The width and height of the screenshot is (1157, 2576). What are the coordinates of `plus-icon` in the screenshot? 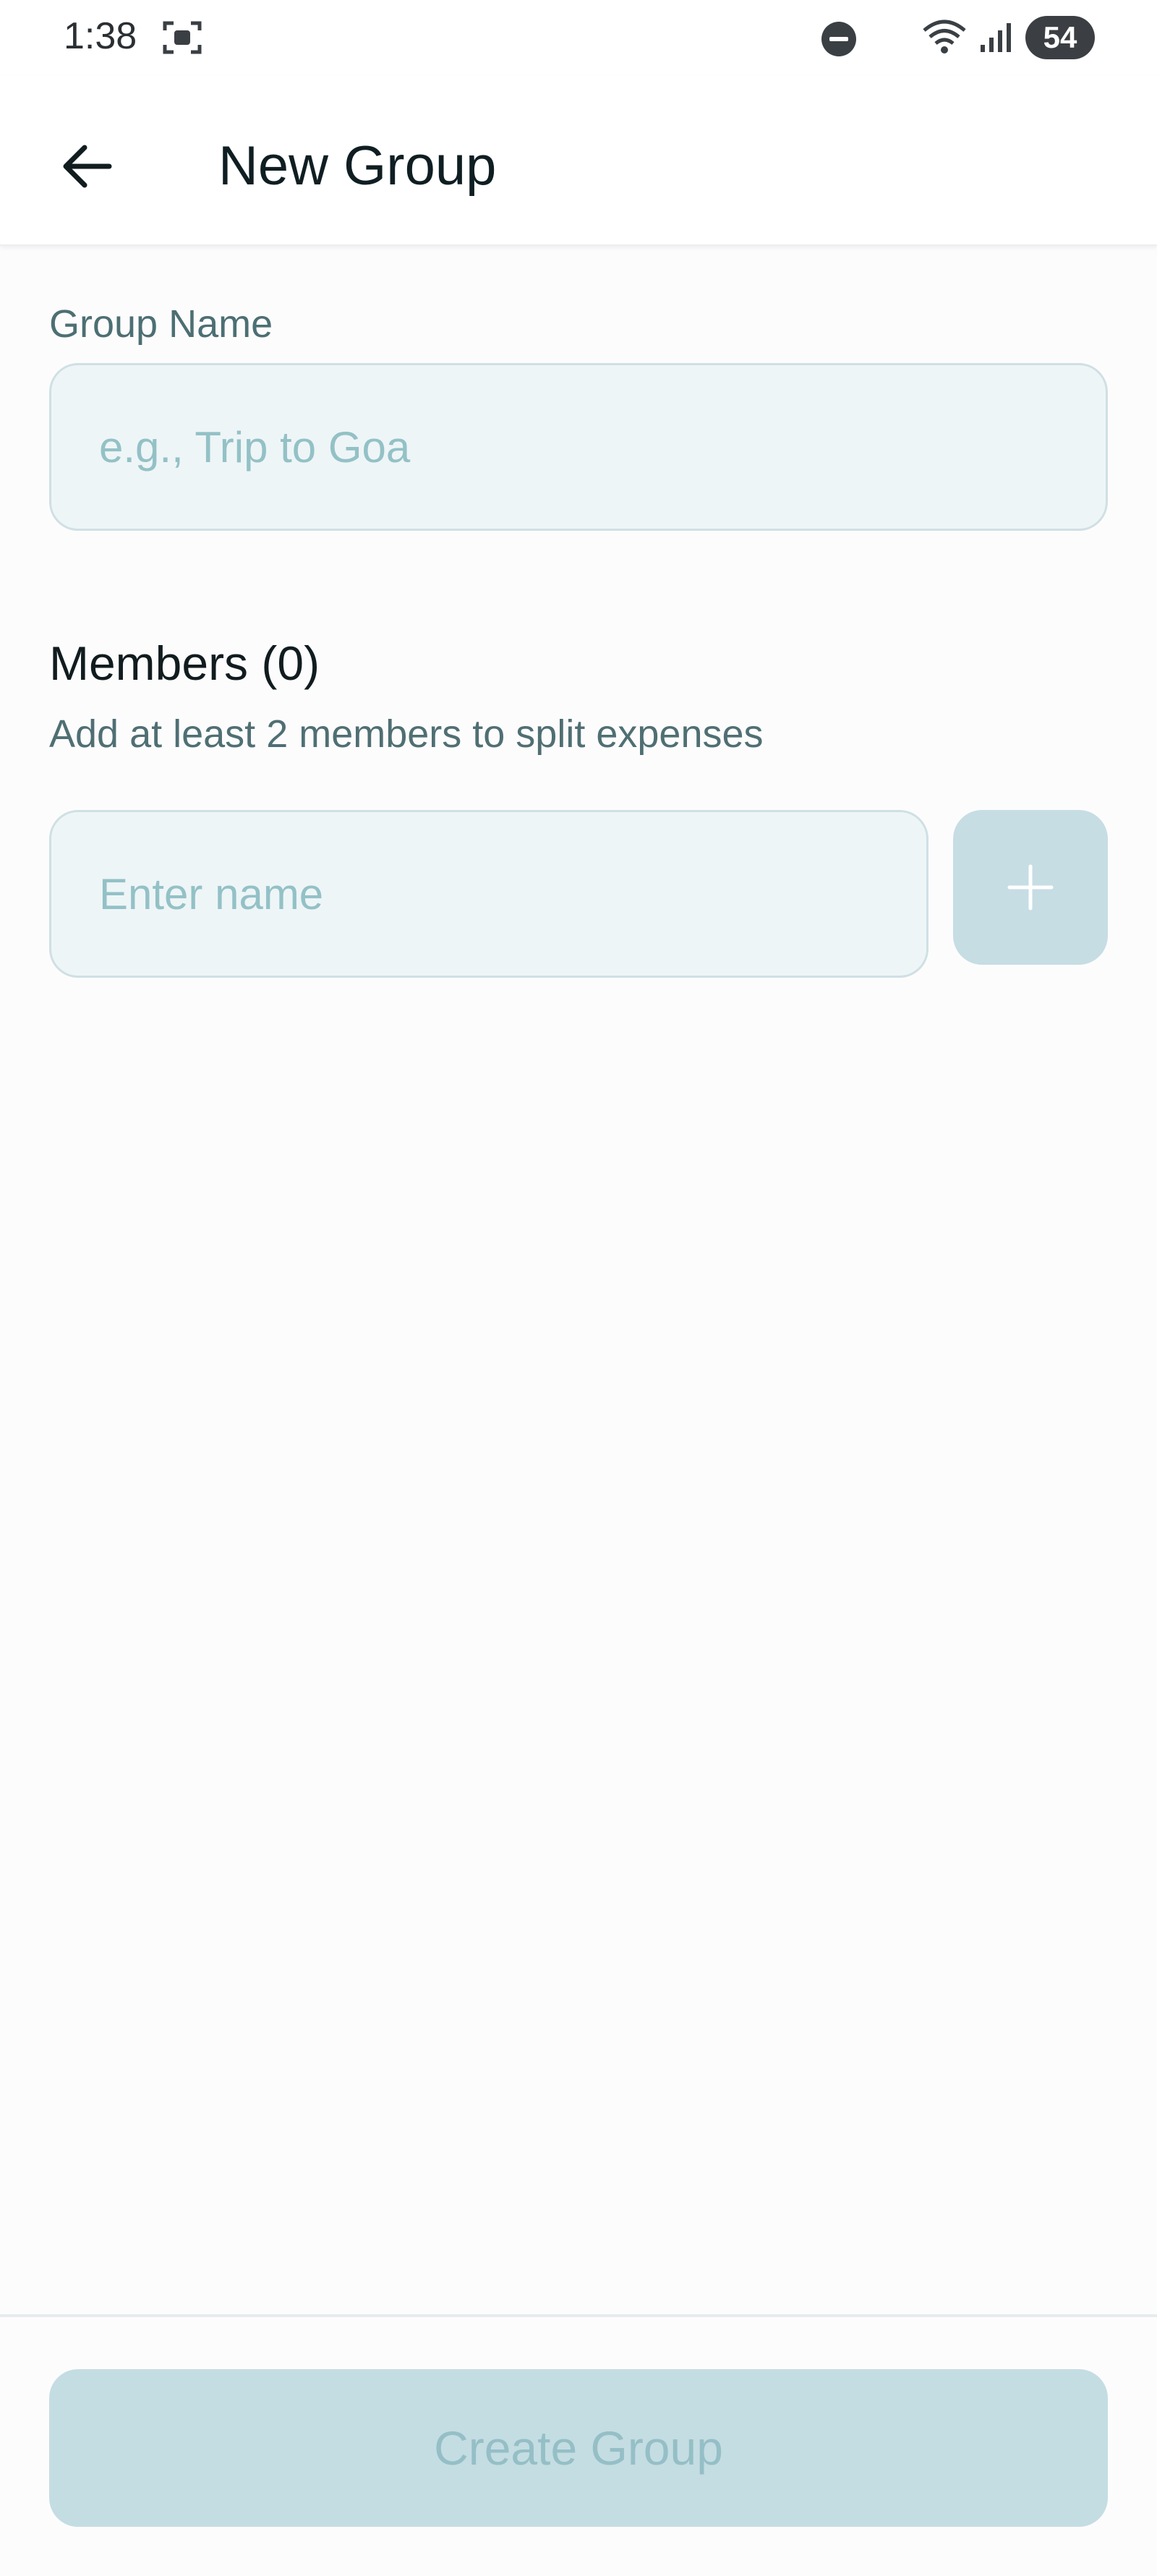 It's located at (1030, 887).